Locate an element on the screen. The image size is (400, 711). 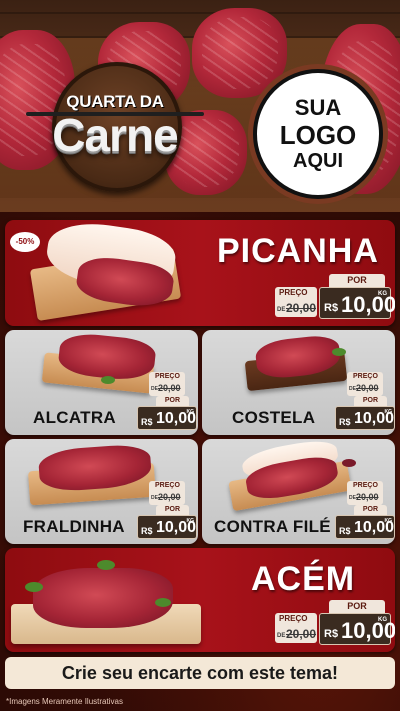
product-name: CONTRA FILÉ is located at coordinates (272, 526).